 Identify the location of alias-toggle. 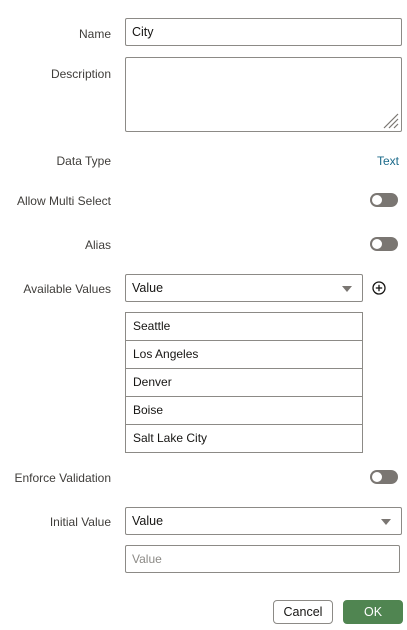
(384, 244).